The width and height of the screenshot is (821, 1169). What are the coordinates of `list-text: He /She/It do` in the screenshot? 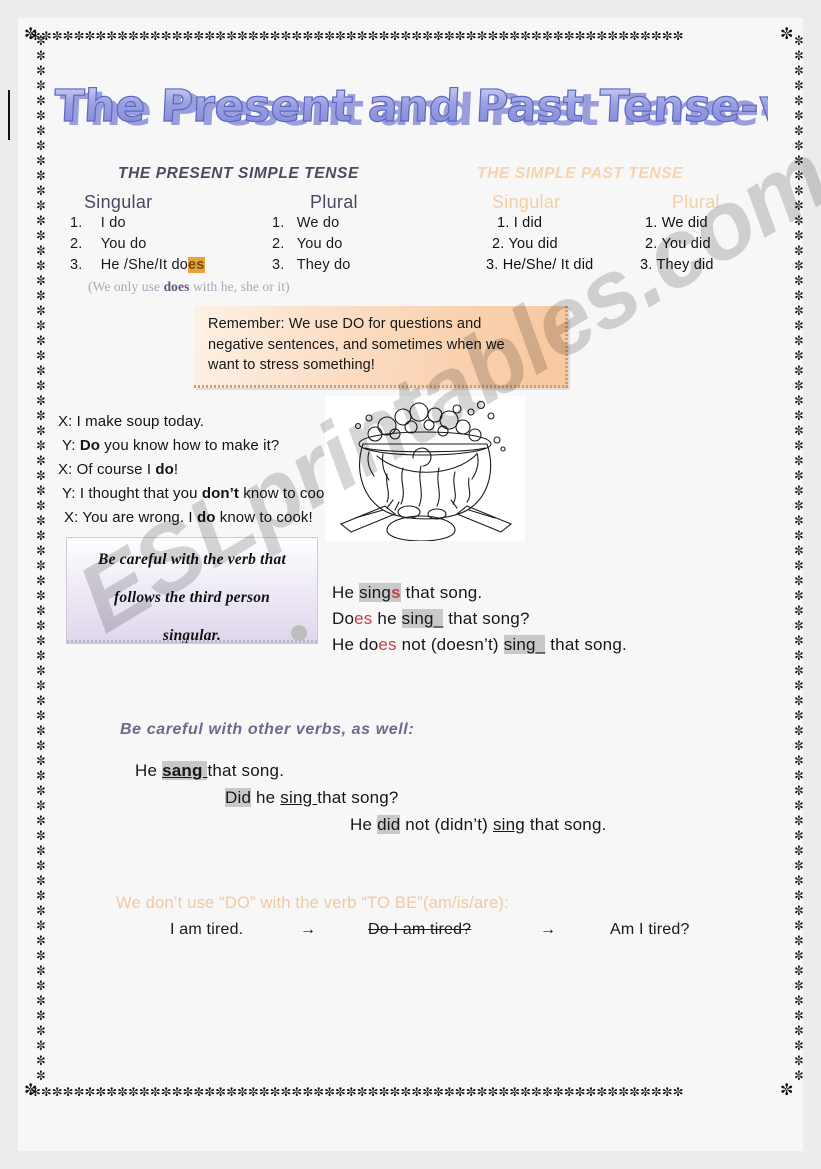 It's located at (144, 265).